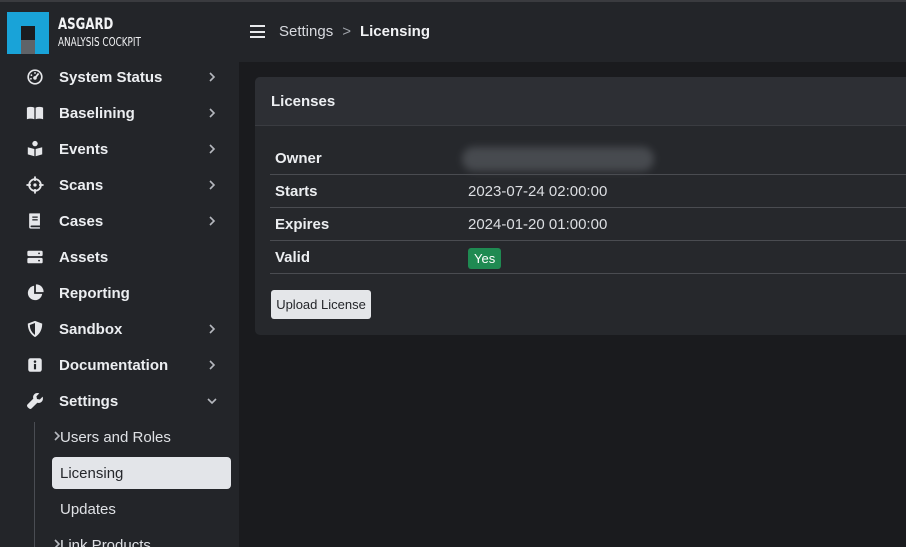 Image resolution: width=906 pixels, height=547 pixels. I want to click on card-header: Licenses, so click(580, 101).